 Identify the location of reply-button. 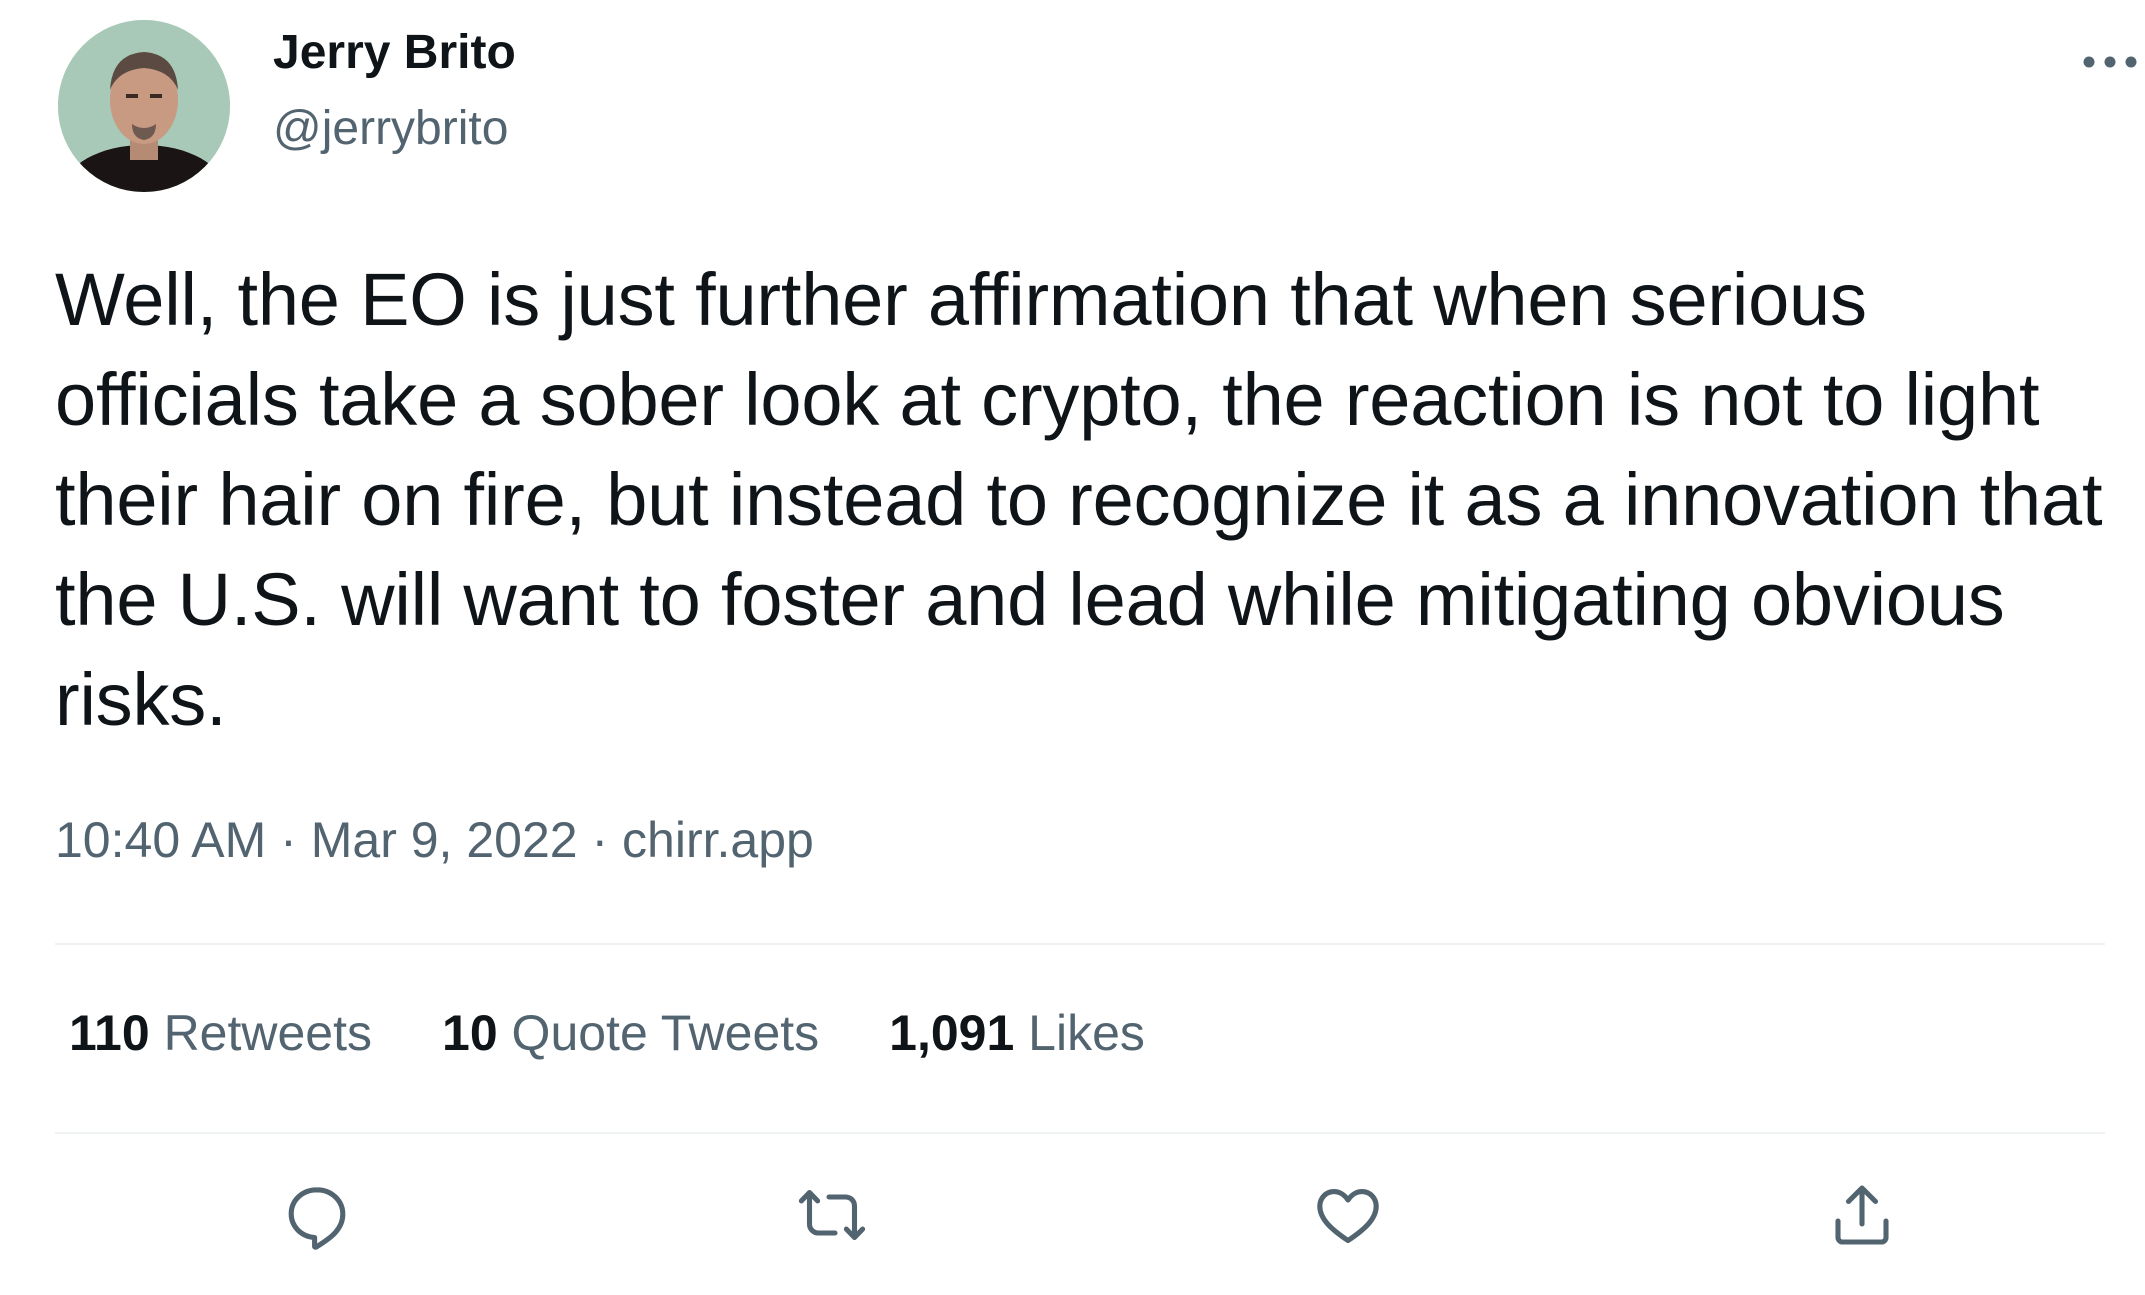
(317, 1215).